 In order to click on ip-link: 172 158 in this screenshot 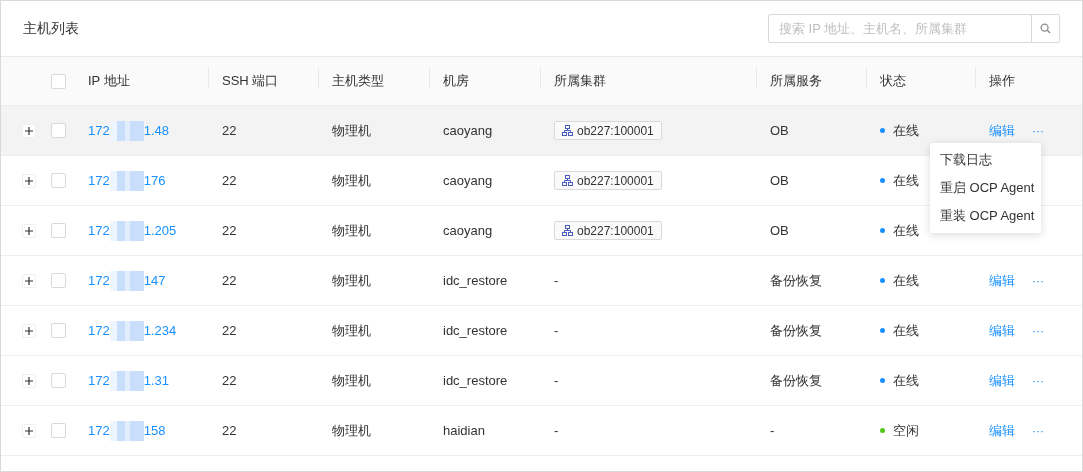, I will do `click(127, 430)`.